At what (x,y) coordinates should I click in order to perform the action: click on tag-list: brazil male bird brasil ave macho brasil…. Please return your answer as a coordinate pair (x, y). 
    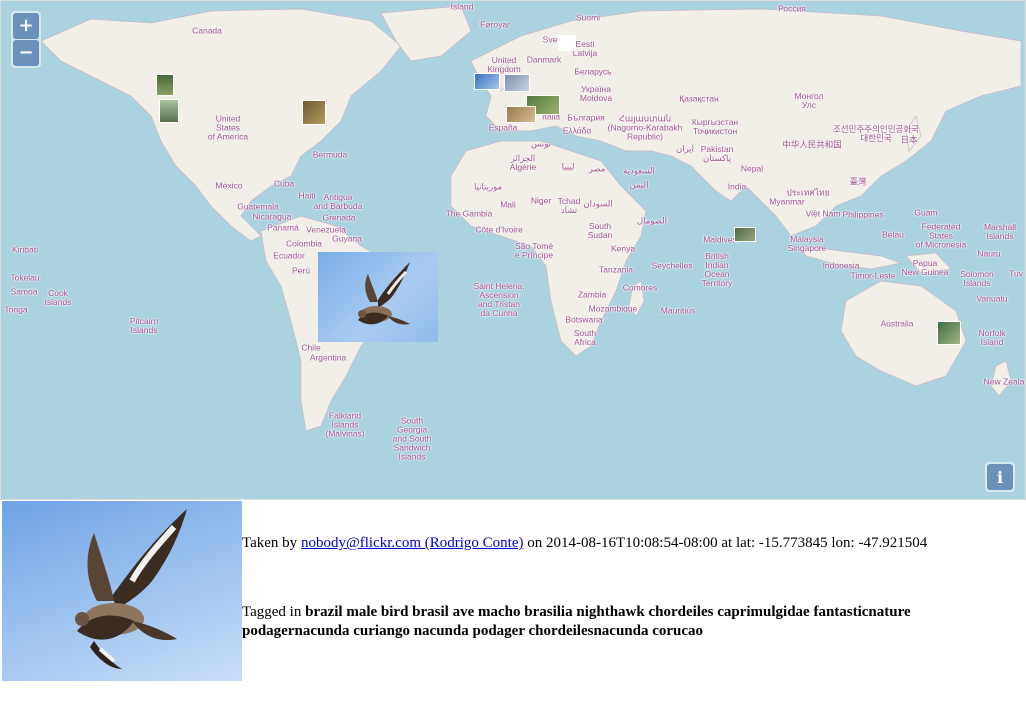
    Looking at the image, I should click on (576, 621).